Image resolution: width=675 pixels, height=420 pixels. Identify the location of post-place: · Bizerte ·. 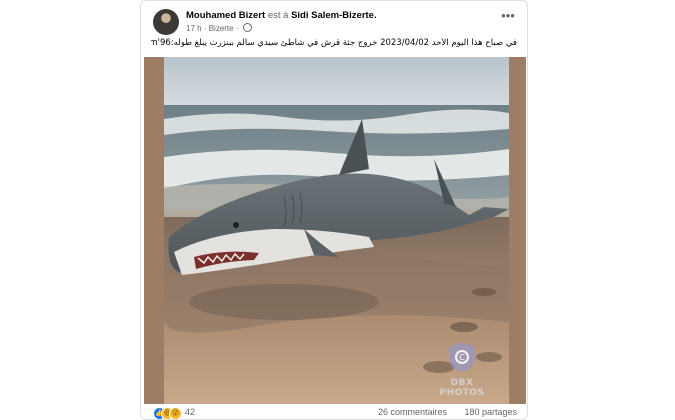
(221, 28).